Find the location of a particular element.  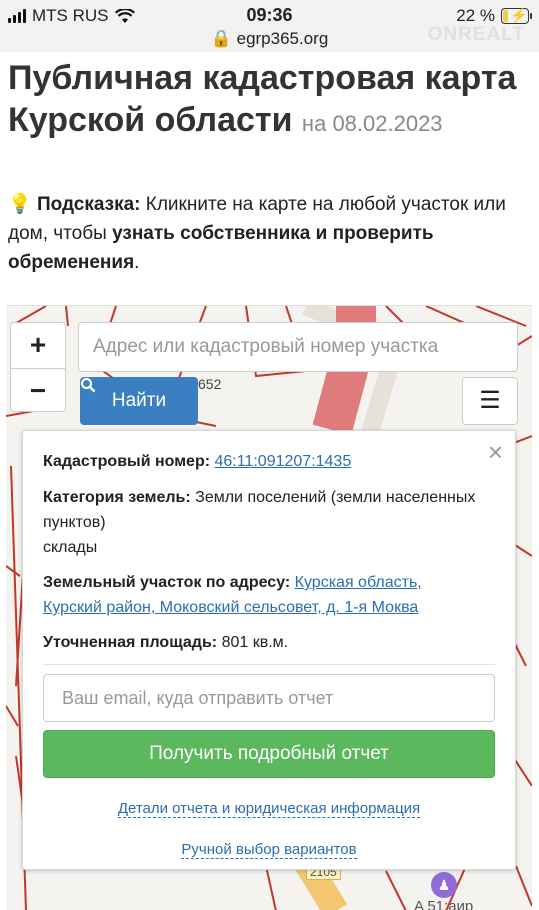

close-icon: × is located at coordinates (495, 452).